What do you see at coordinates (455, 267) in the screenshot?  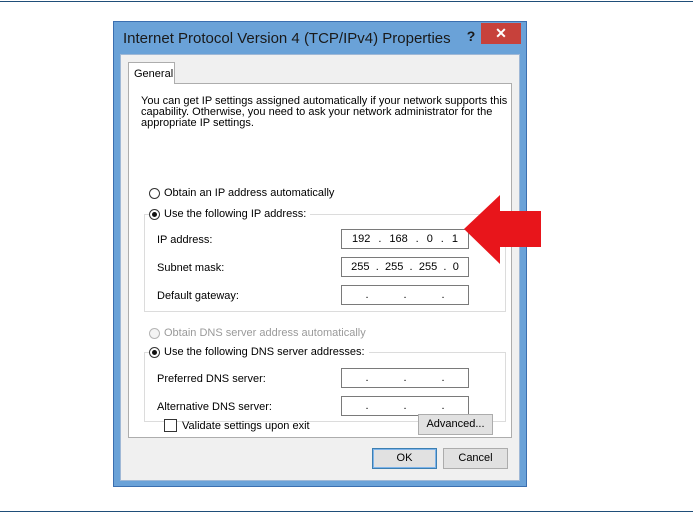 I see `octet-4: 0` at bounding box center [455, 267].